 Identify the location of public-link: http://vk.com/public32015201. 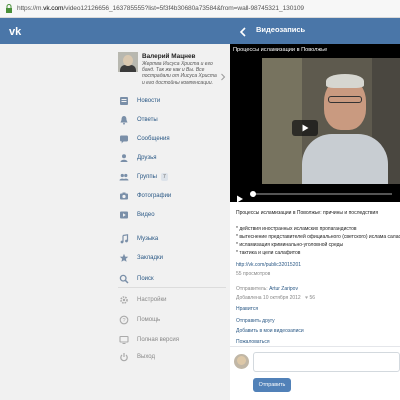
(268, 265).